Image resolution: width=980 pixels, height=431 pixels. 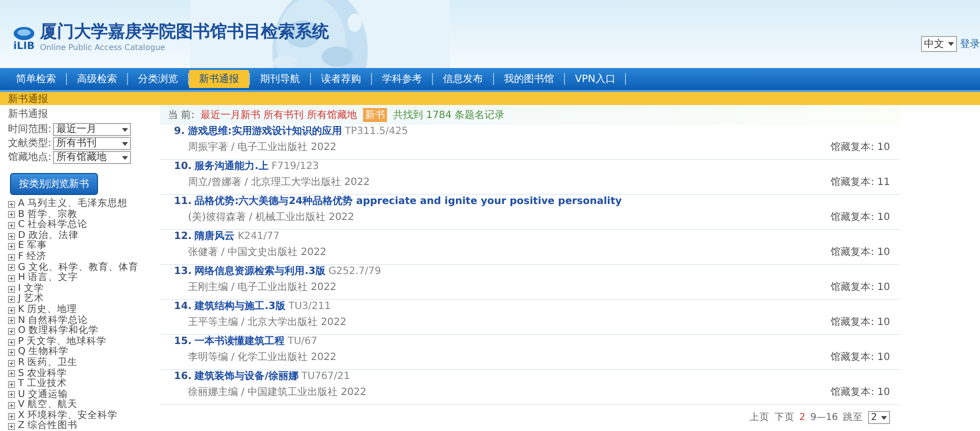 I want to click on category-link: P 天文学、地球科学, so click(x=62, y=342).